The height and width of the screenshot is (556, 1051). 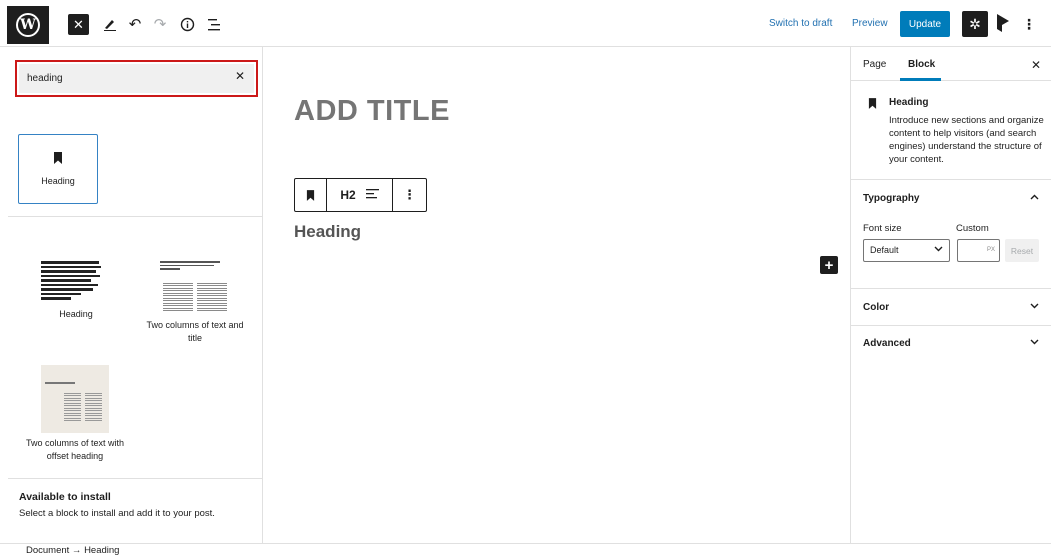 I want to click on wordpress-logo-button: W, so click(x=28, y=25).